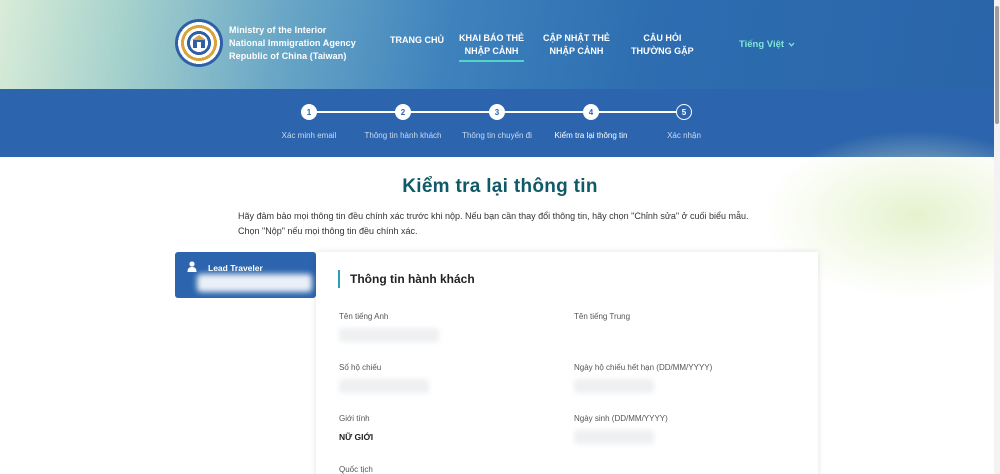  What do you see at coordinates (614, 386) in the screenshot?
I see `passport-expiry-value-redacted` at bounding box center [614, 386].